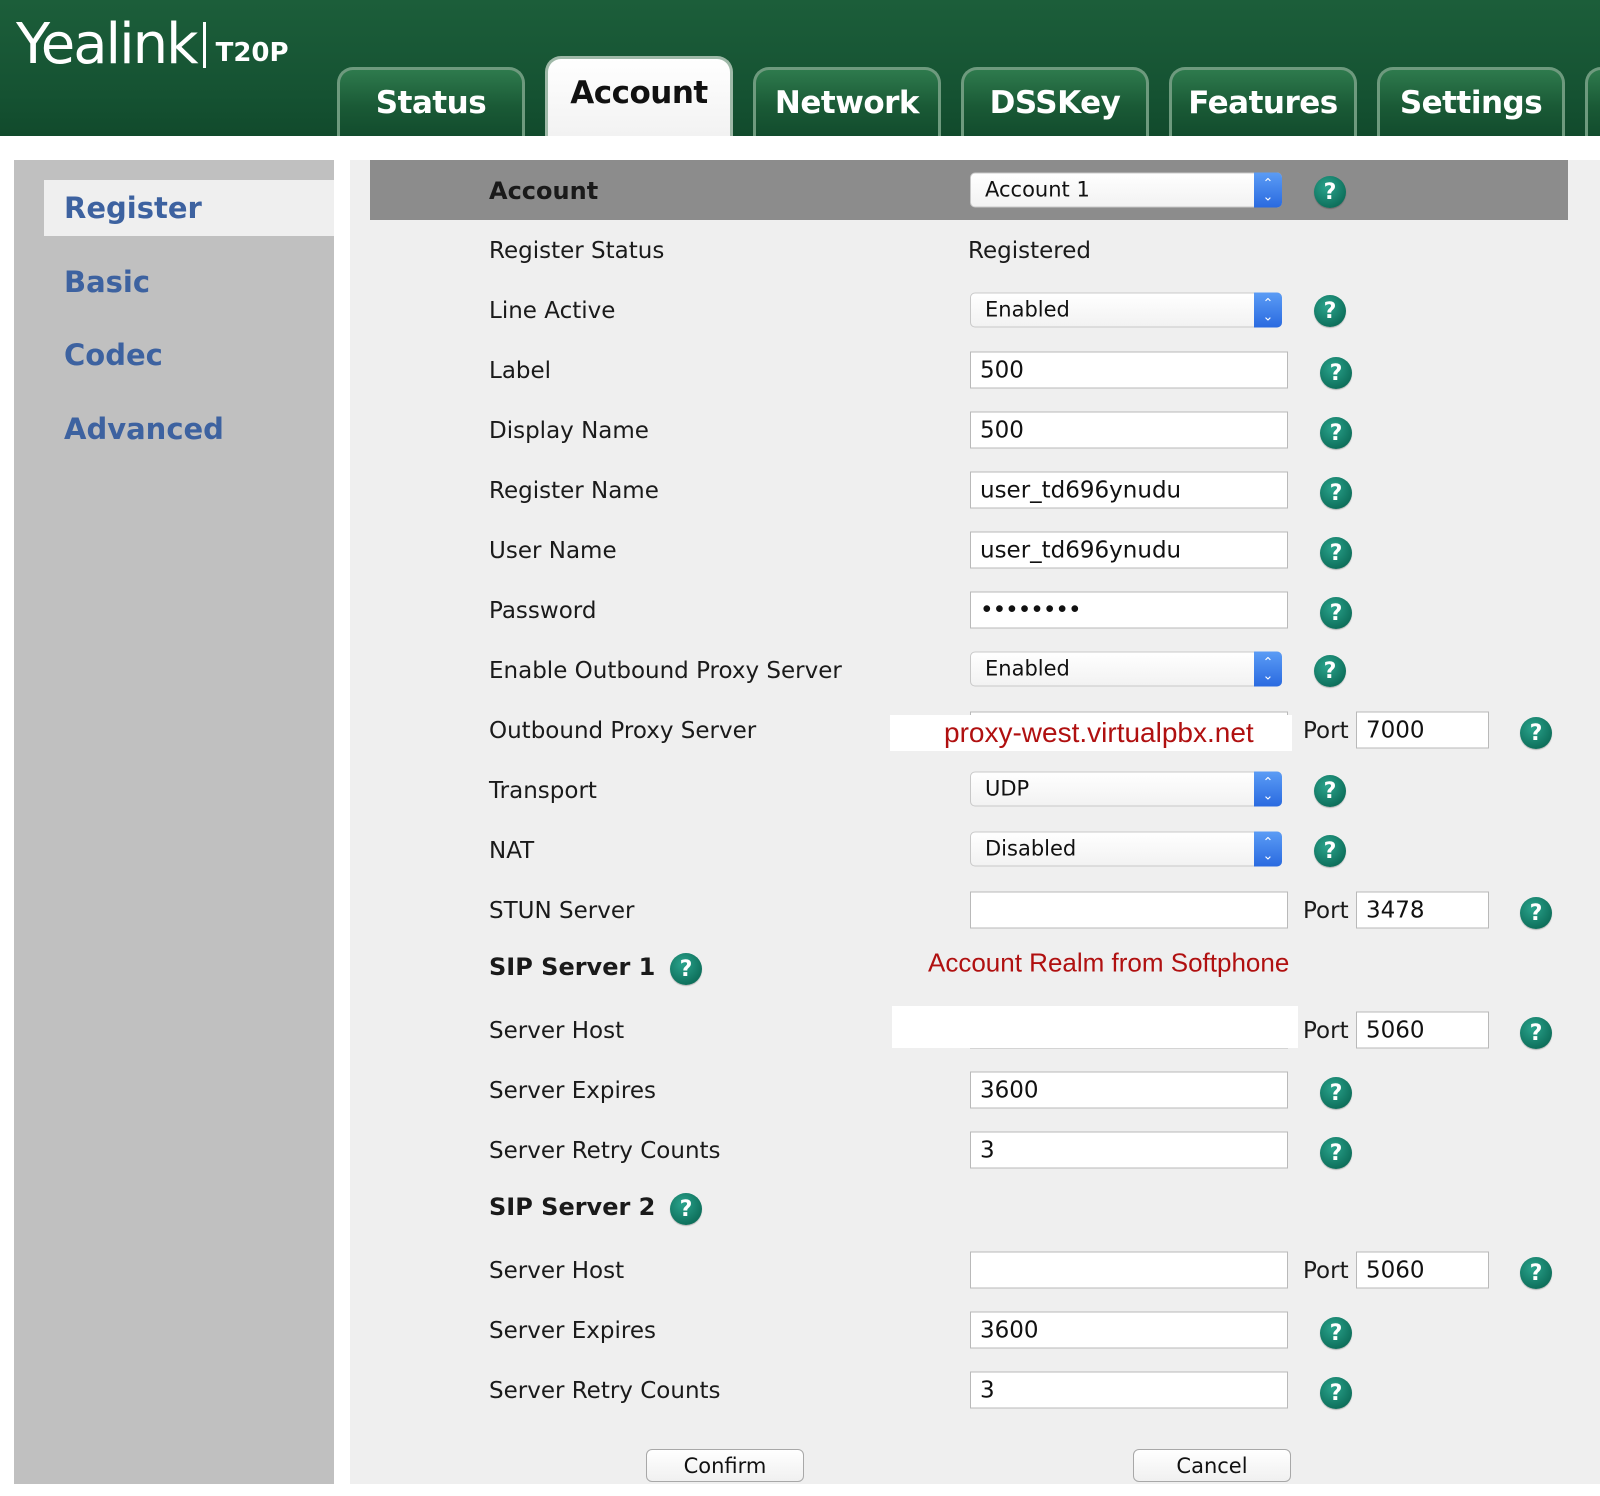 The height and width of the screenshot is (1496, 1600). I want to click on brand-name: Yealink, so click(107, 44).